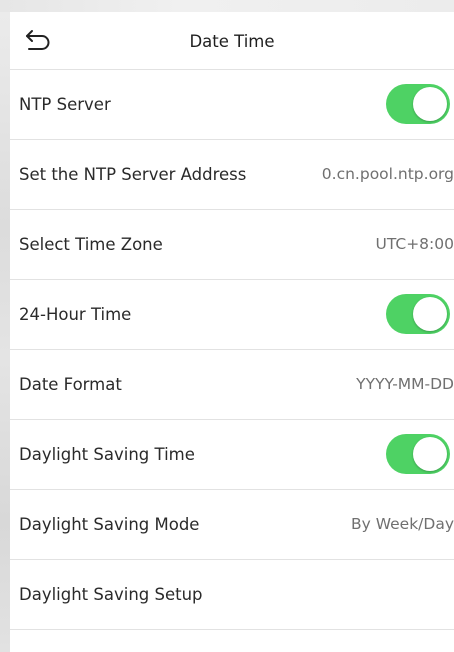 This screenshot has height=652, width=454. Describe the element at coordinates (232, 105) in the screenshot. I see `ntp-server-row: NTP Server` at that location.